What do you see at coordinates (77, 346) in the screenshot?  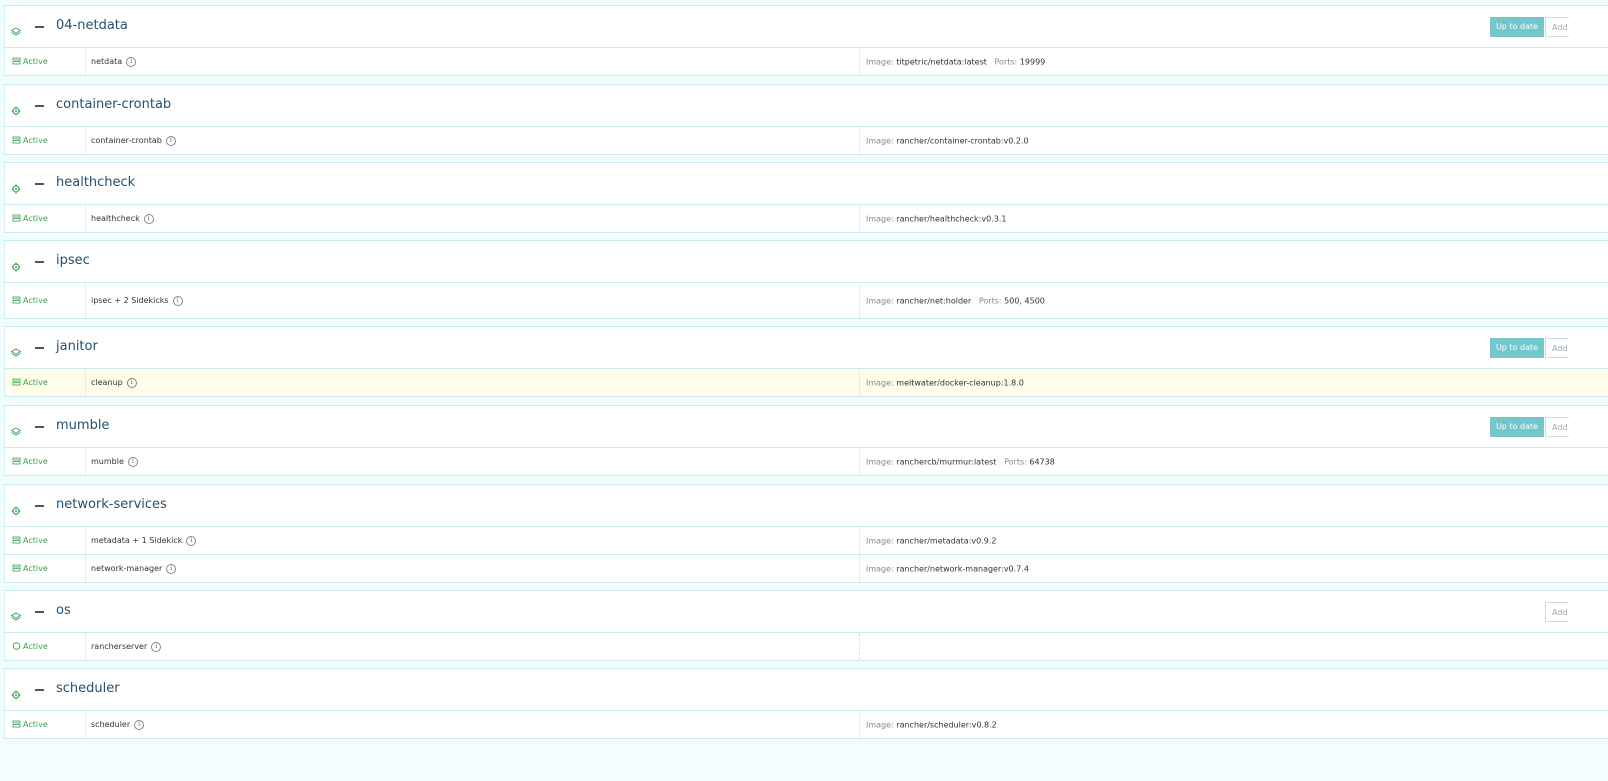 I see `stack-name: janitor` at bounding box center [77, 346].